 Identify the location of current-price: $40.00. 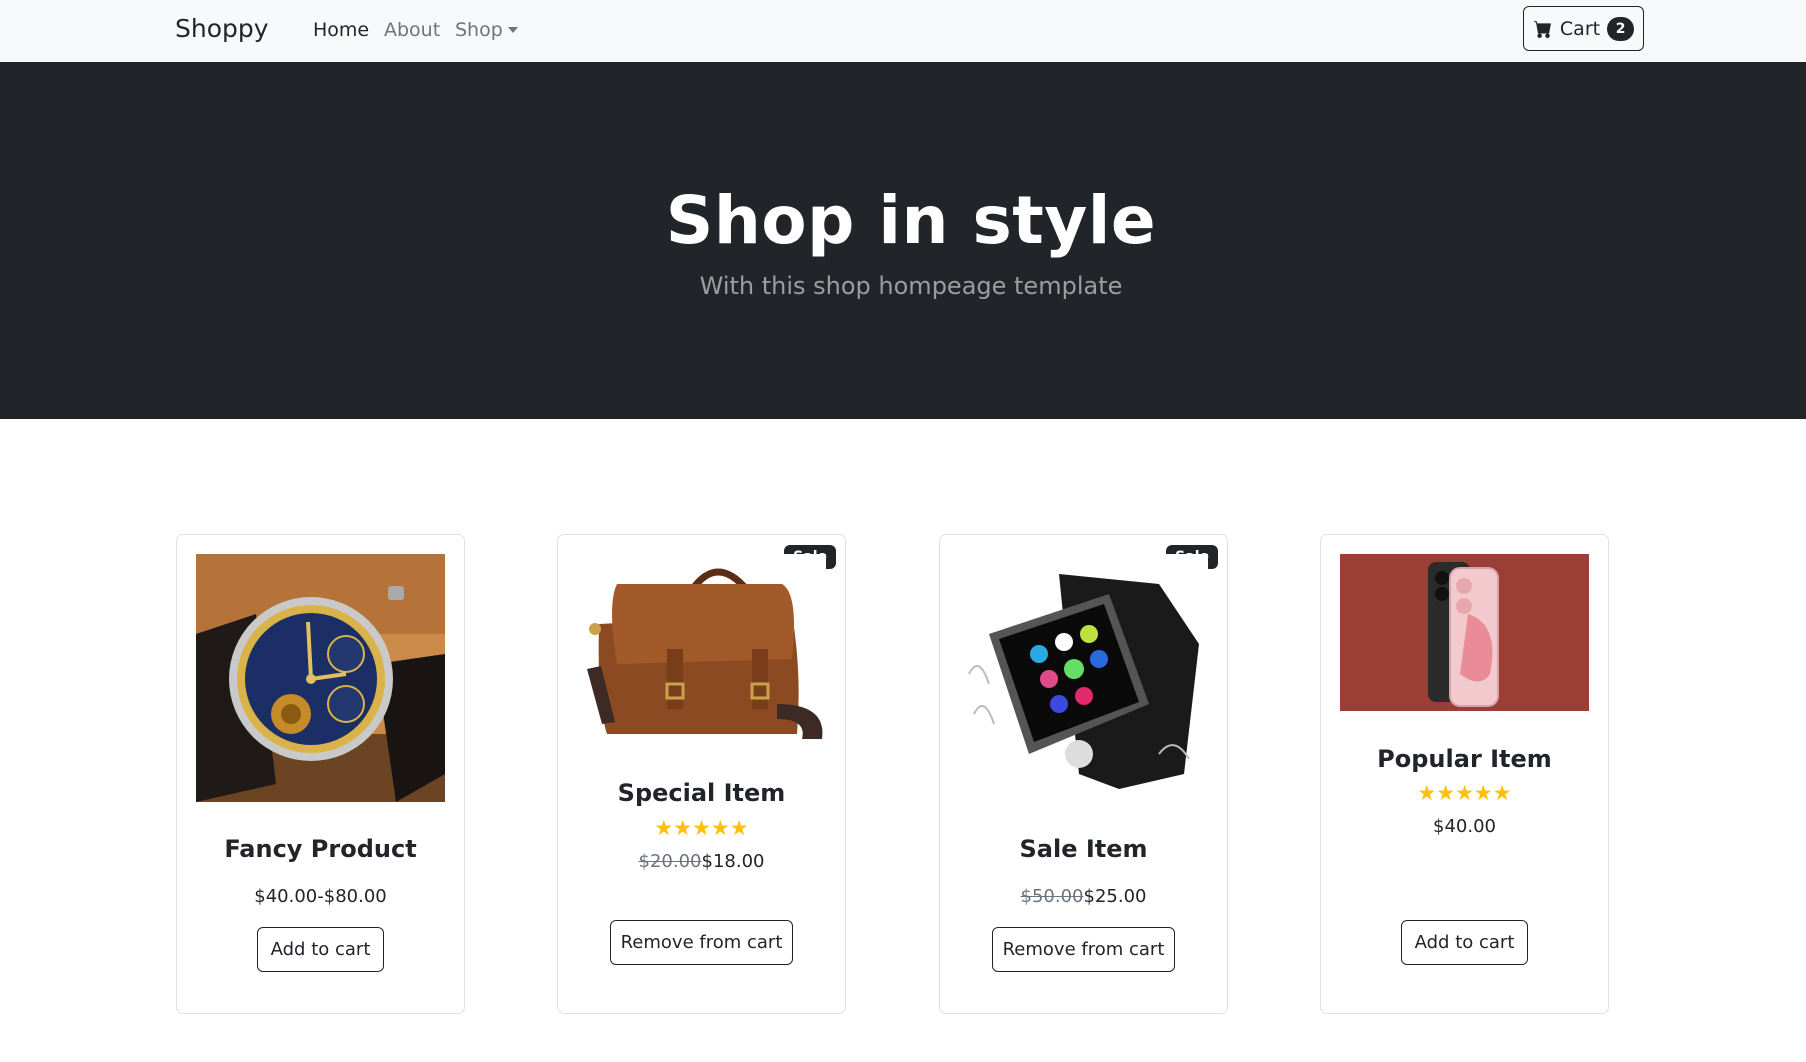
(1464, 826).